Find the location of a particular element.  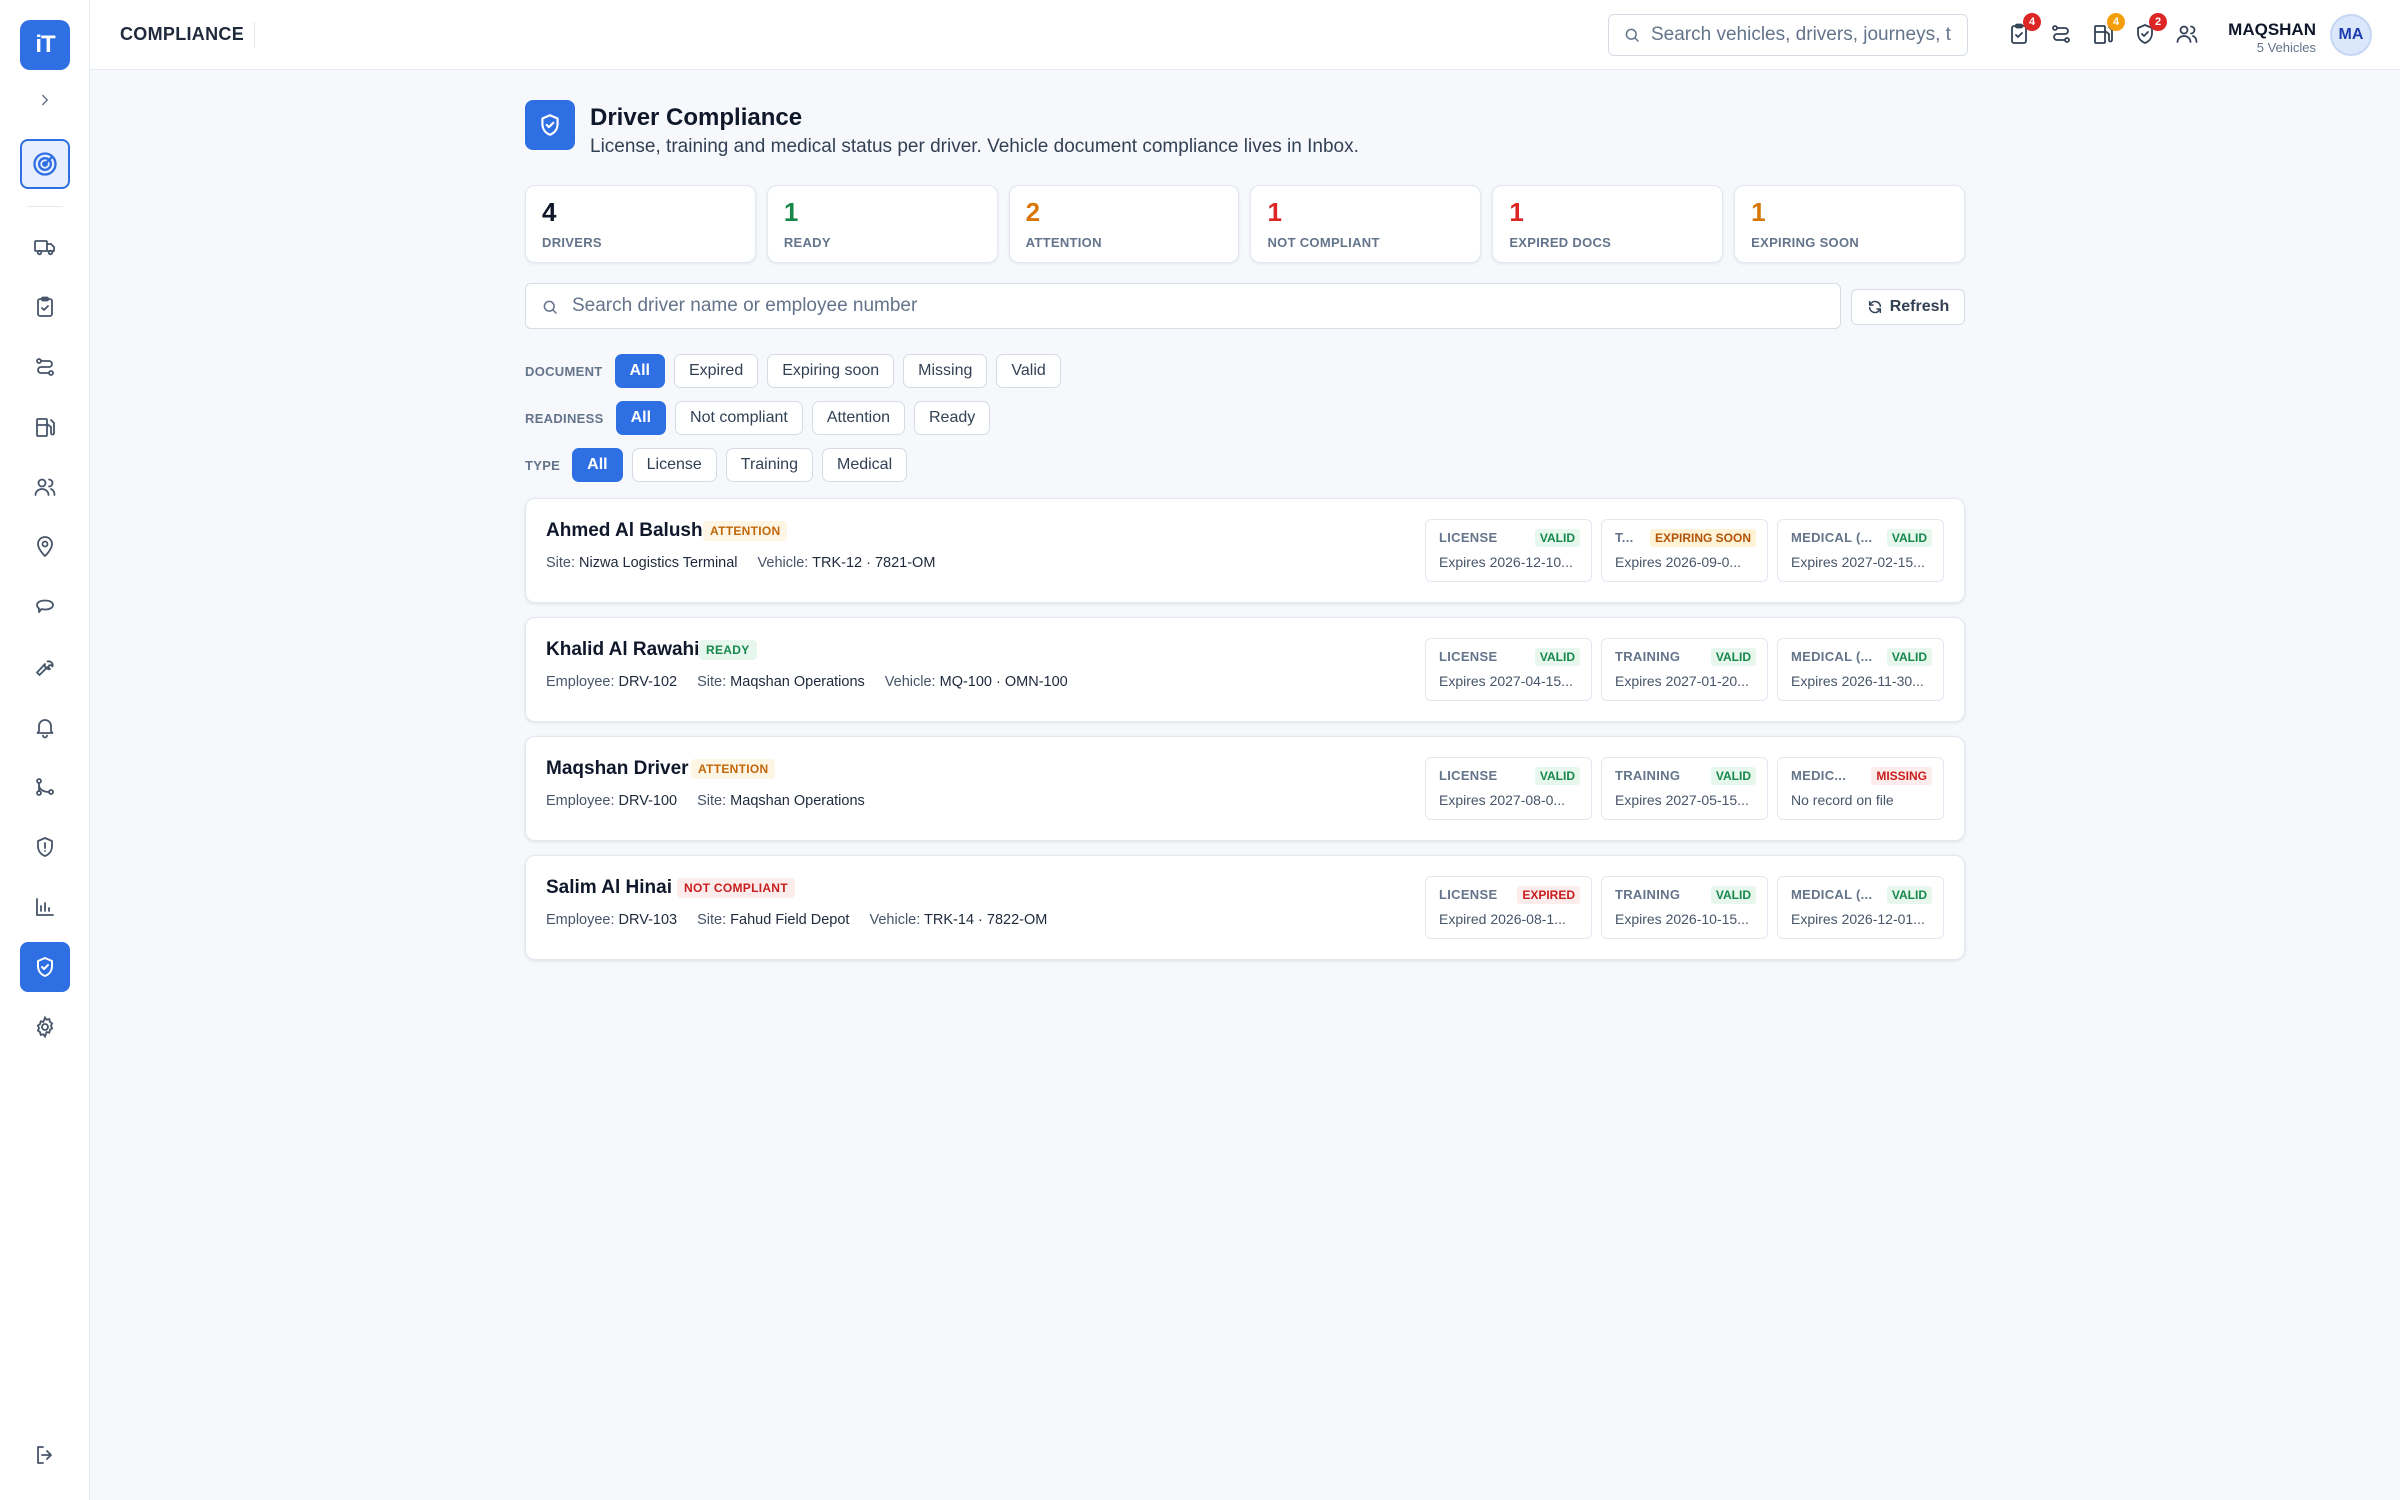

filter-chip-expiring-soon: Expiring soon is located at coordinates (831, 371).